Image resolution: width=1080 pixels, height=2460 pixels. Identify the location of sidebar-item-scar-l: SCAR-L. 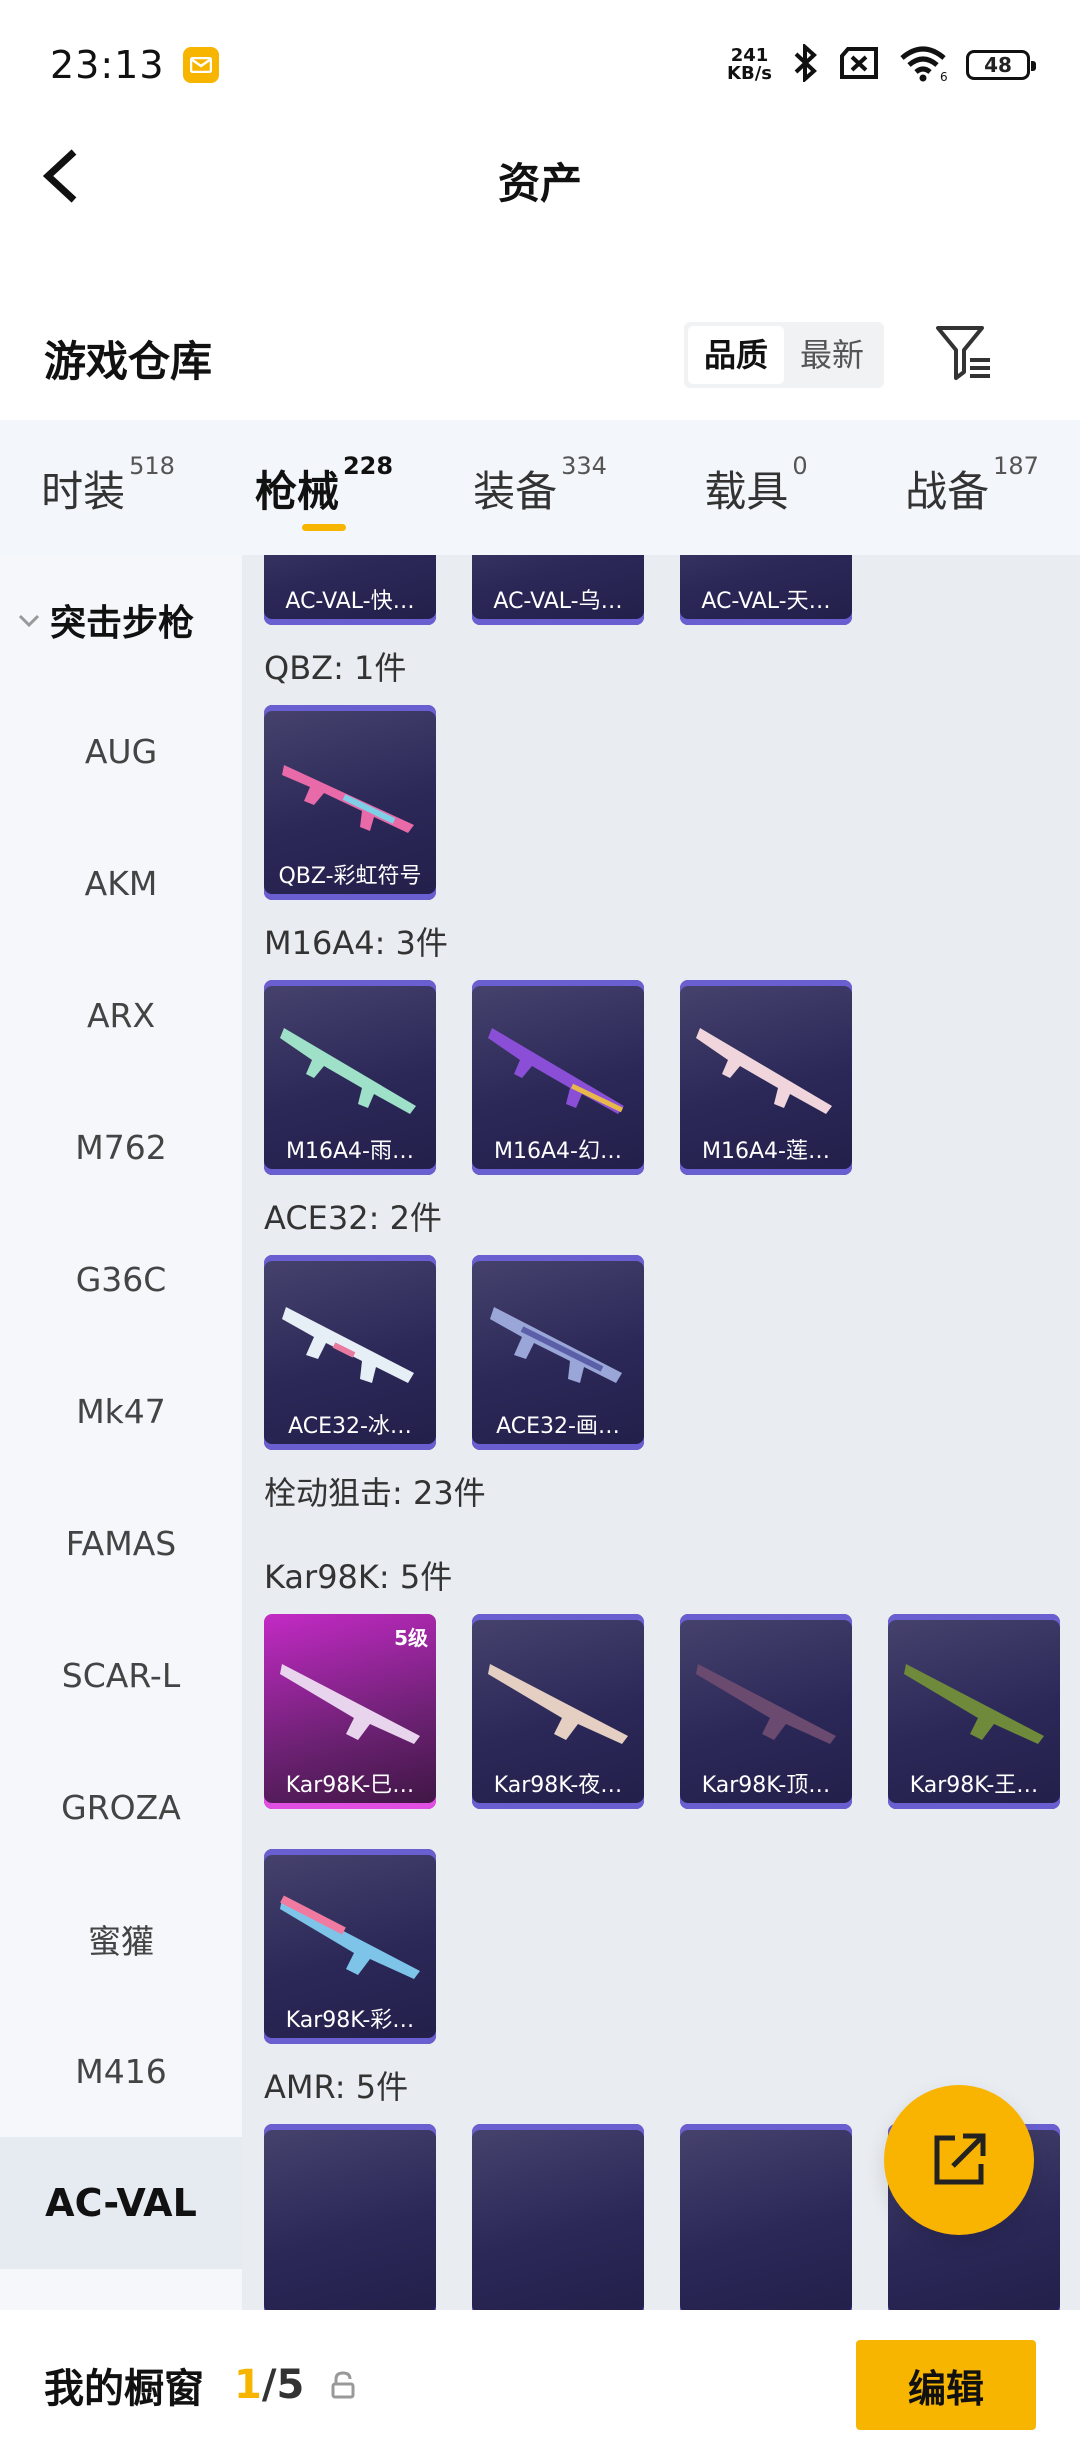
(121, 1675).